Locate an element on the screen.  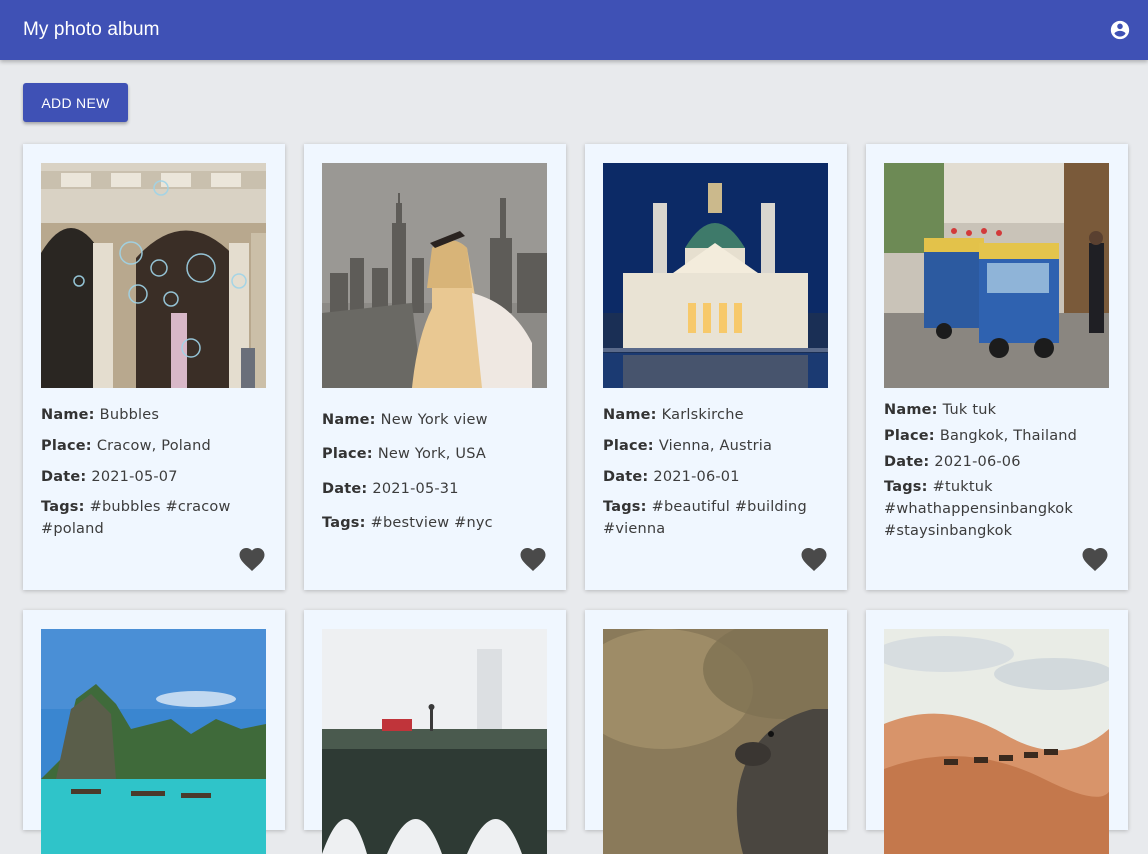
date-value: 2021-05-07 is located at coordinates (134, 477).